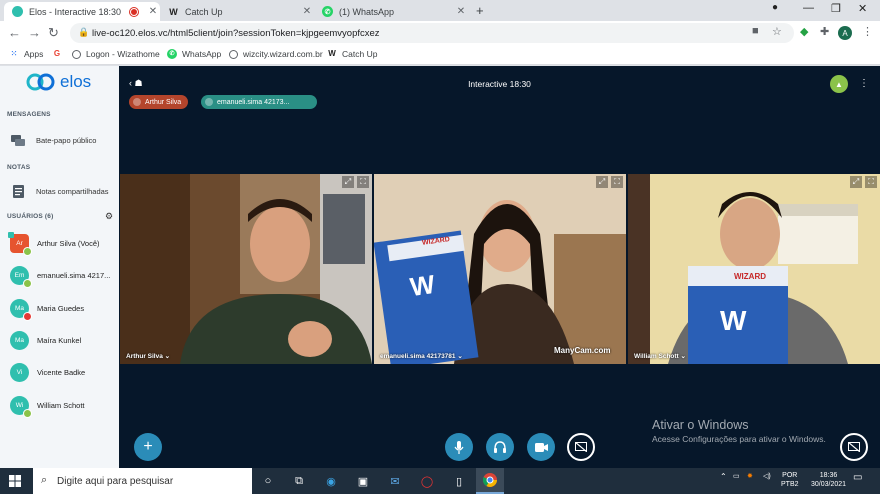 The width and height of the screenshot is (880, 494). Describe the element at coordinates (845, 33) in the screenshot. I see `profile-avatar: A` at that location.